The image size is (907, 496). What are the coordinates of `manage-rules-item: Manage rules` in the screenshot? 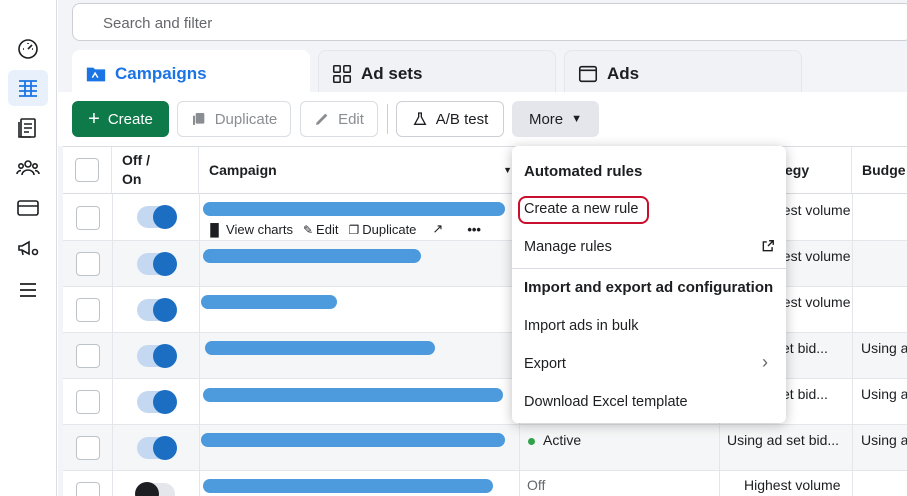 It's located at (568, 247).